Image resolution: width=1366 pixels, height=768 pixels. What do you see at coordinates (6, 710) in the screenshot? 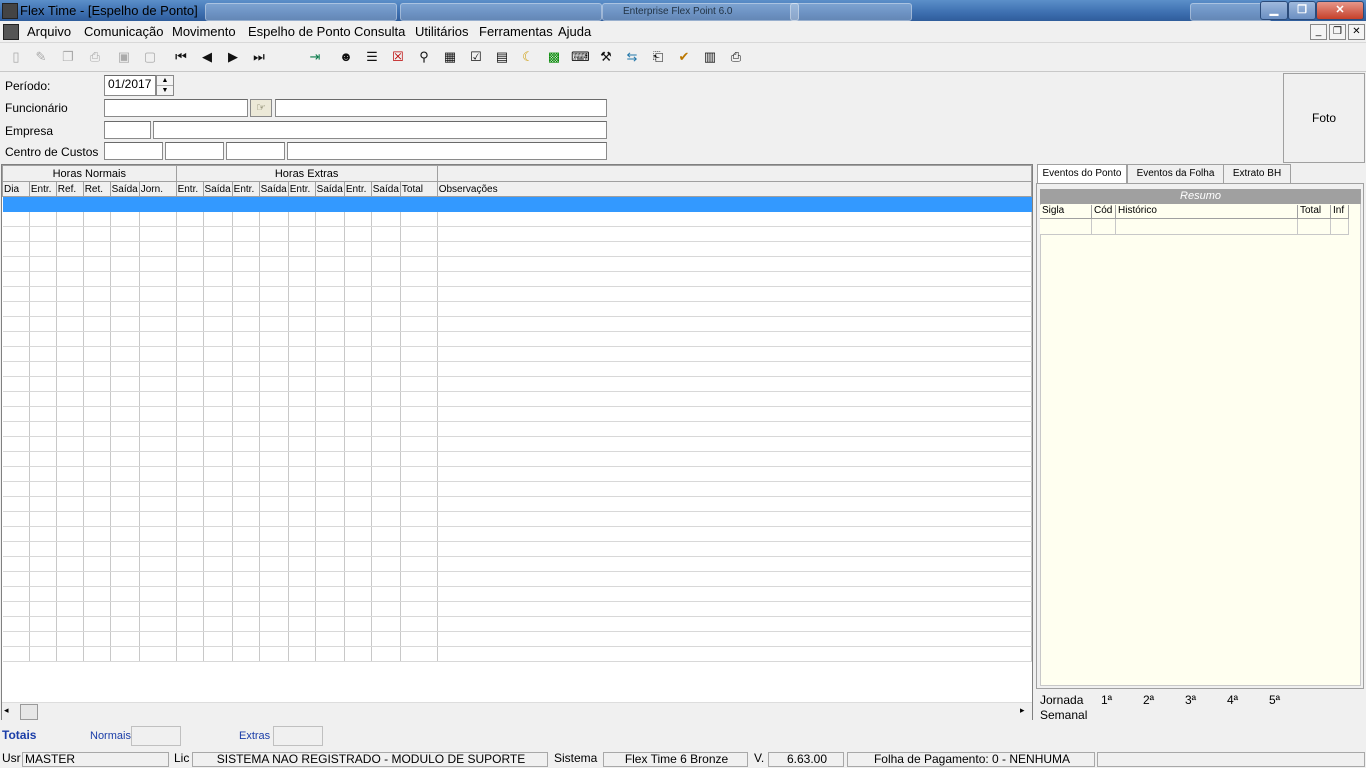
I see `scroll-left-icon: ◂` at bounding box center [6, 710].